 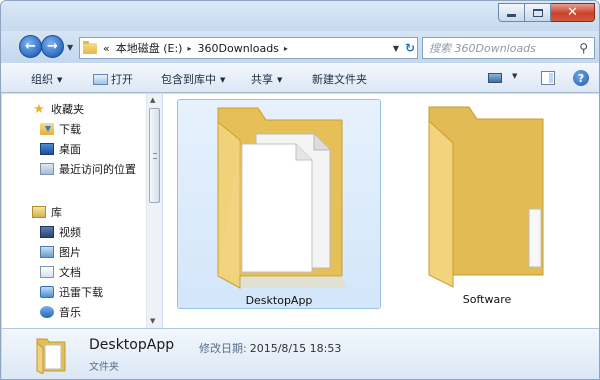 What do you see at coordinates (104, 367) in the screenshot?
I see `details-type: 文件夹` at bounding box center [104, 367].